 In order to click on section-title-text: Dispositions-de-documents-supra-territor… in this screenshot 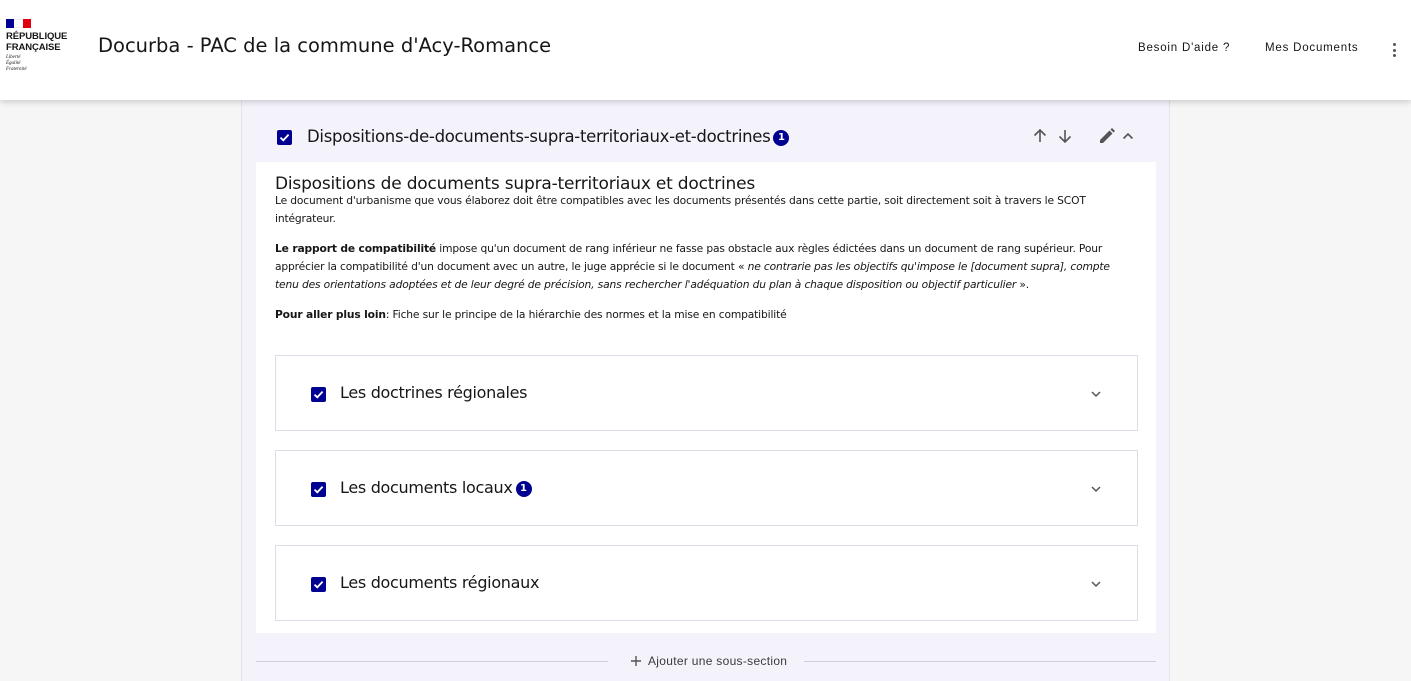, I will do `click(539, 136)`.